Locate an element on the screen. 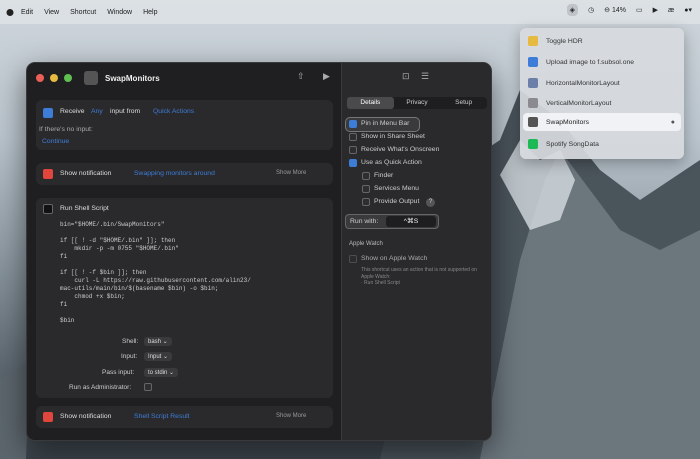 This screenshot has height=459, width=700. pass-input-label: Pass input: is located at coordinates (118, 372).